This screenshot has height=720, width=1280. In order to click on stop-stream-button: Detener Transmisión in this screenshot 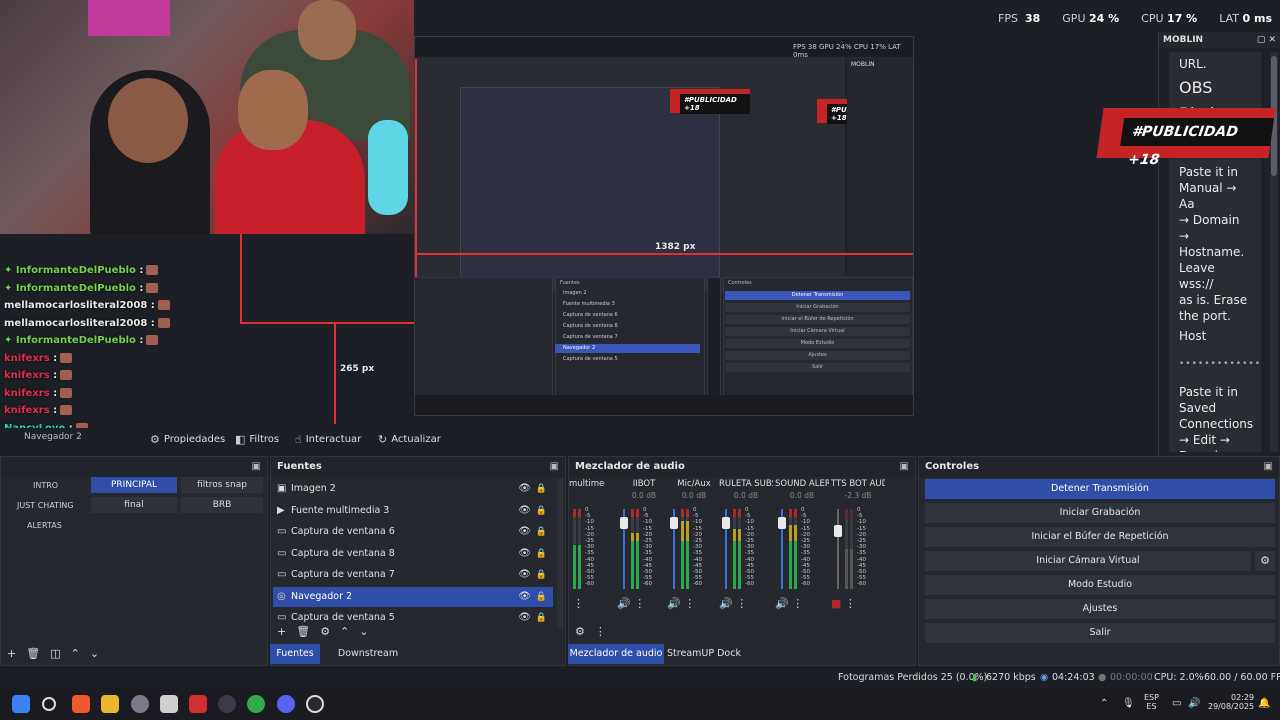, I will do `click(1100, 489)`.